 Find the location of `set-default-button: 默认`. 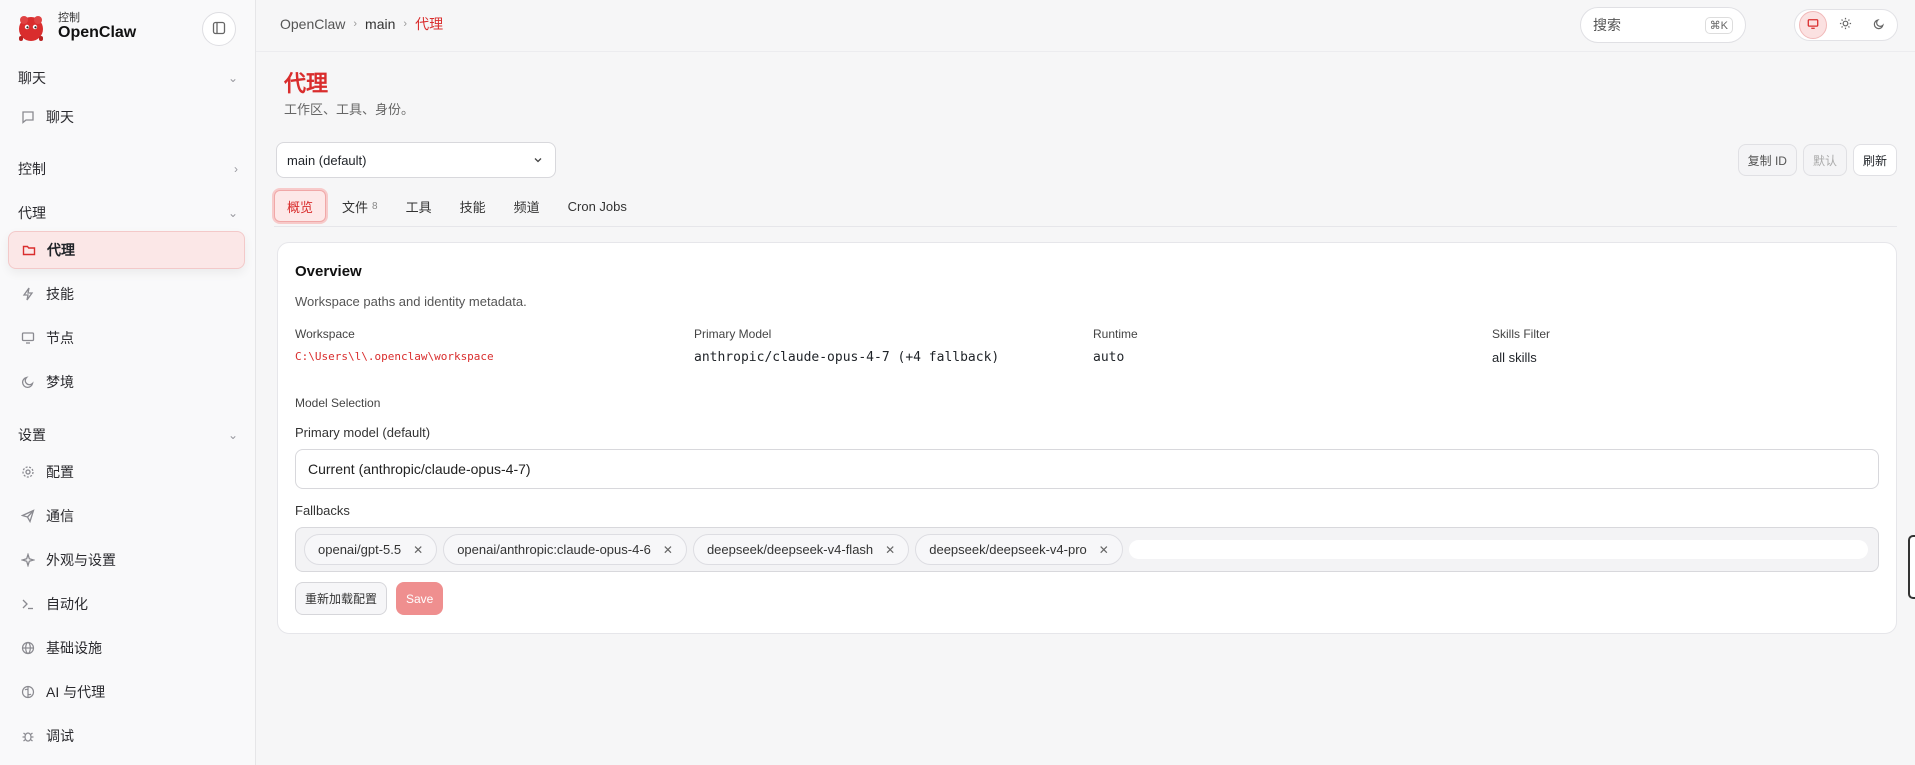

set-default-button: 默认 is located at coordinates (1824, 160).